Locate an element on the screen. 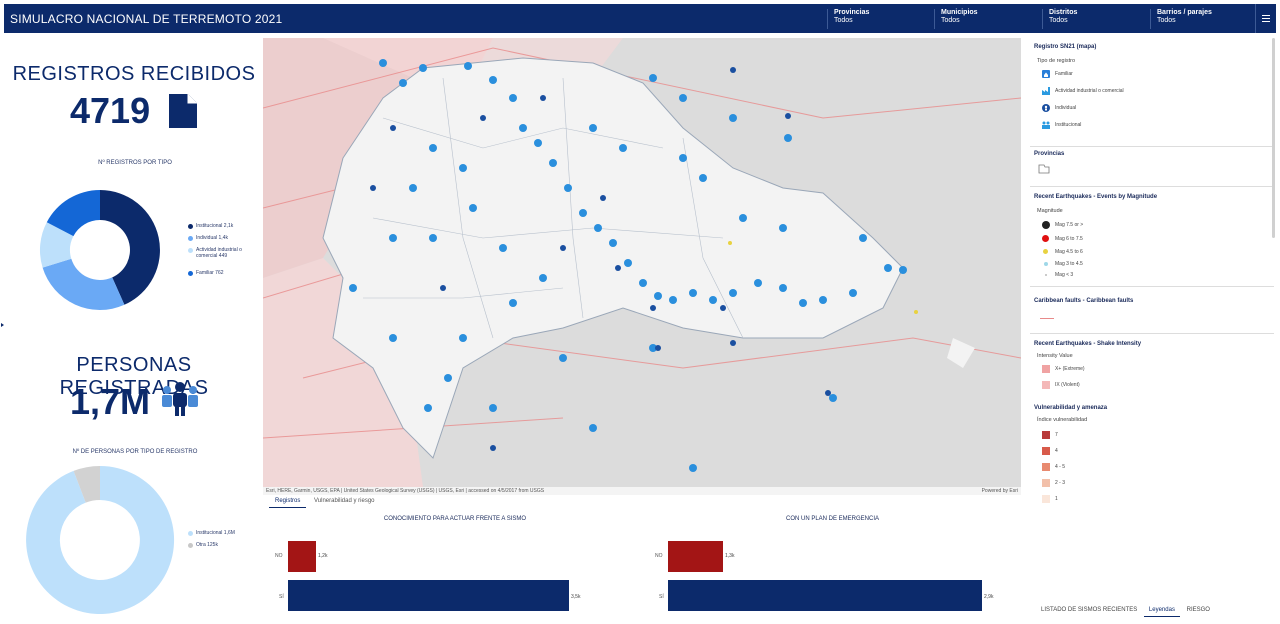  chart-conocimiento-title: CONOCIMIENTO PARA ACTUAR FRENTE A SISMO is located at coordinates (455, 519).